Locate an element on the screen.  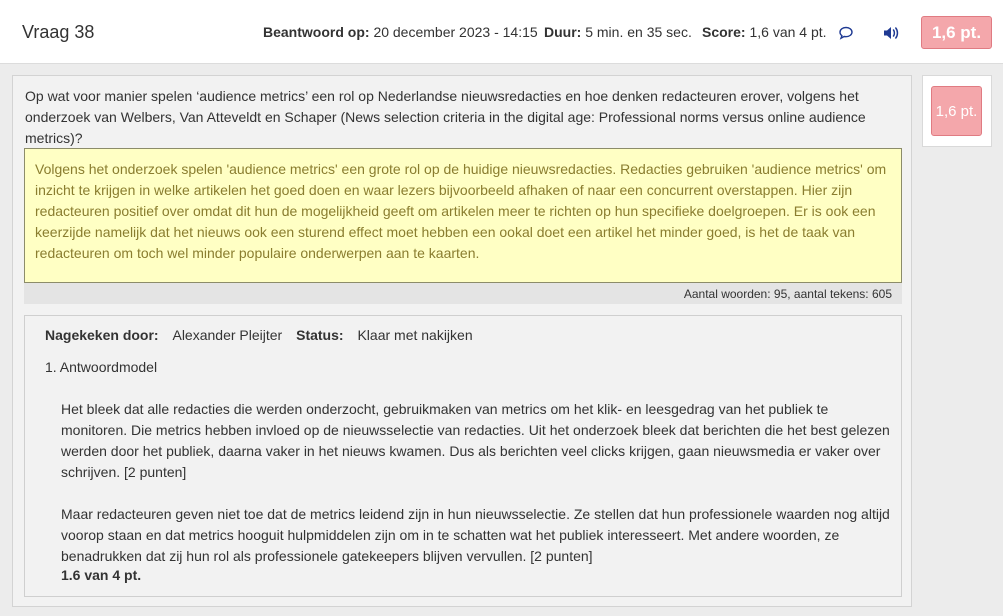
speech-bubble-icon is located at coordinates (846, 33).